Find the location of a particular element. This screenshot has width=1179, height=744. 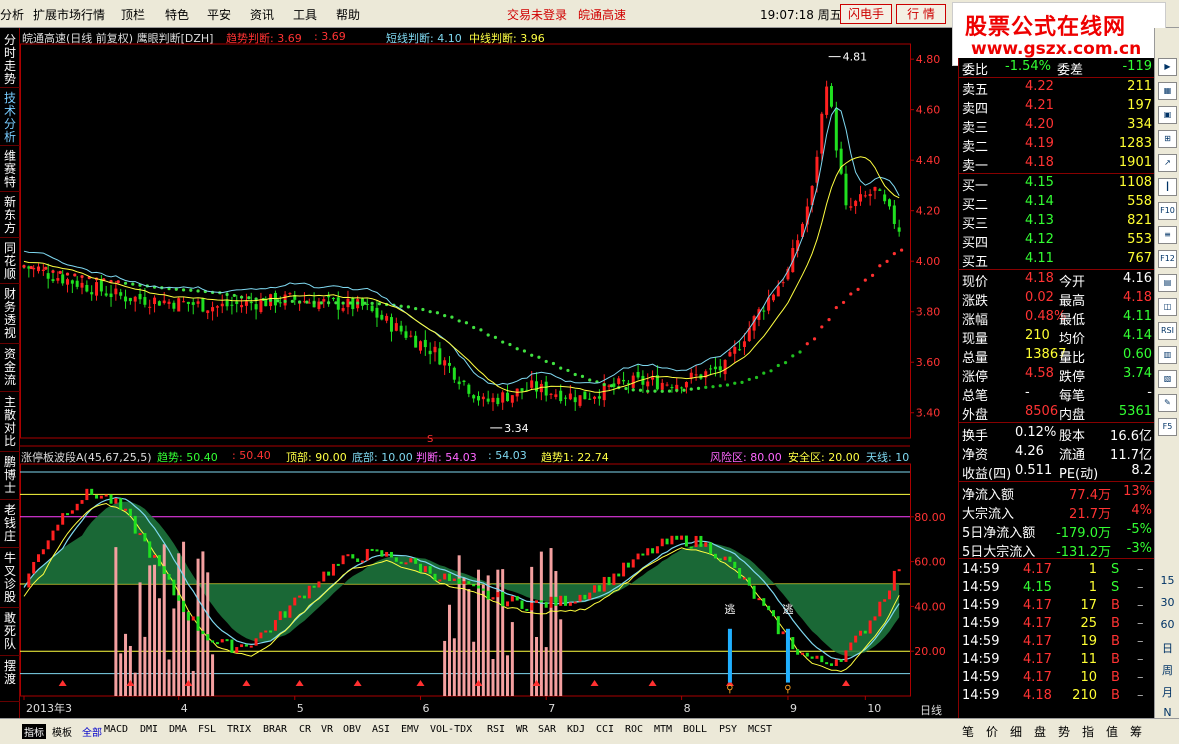

indicator-tab: WR is located at coordinates (522, 729).